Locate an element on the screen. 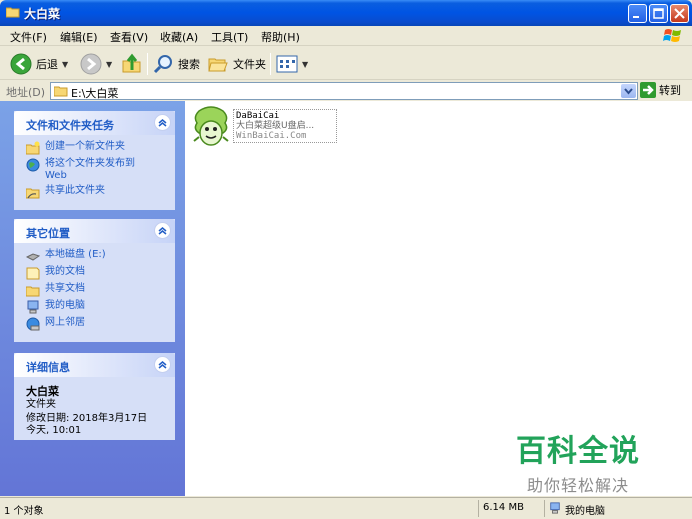 The width and height of the screenshot is (692, 519). address-input: E:\大白菜 is located at coordinates (344, 91).